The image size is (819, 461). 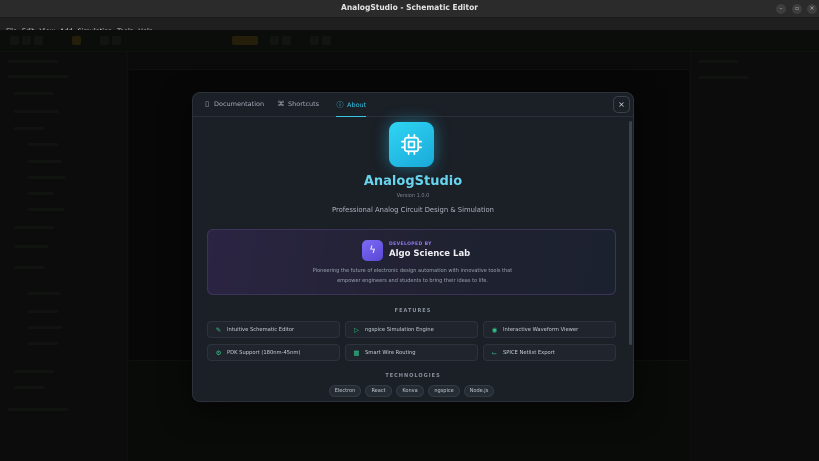 I want to click on eye-icon: ◉, so click(x=494, y=330).